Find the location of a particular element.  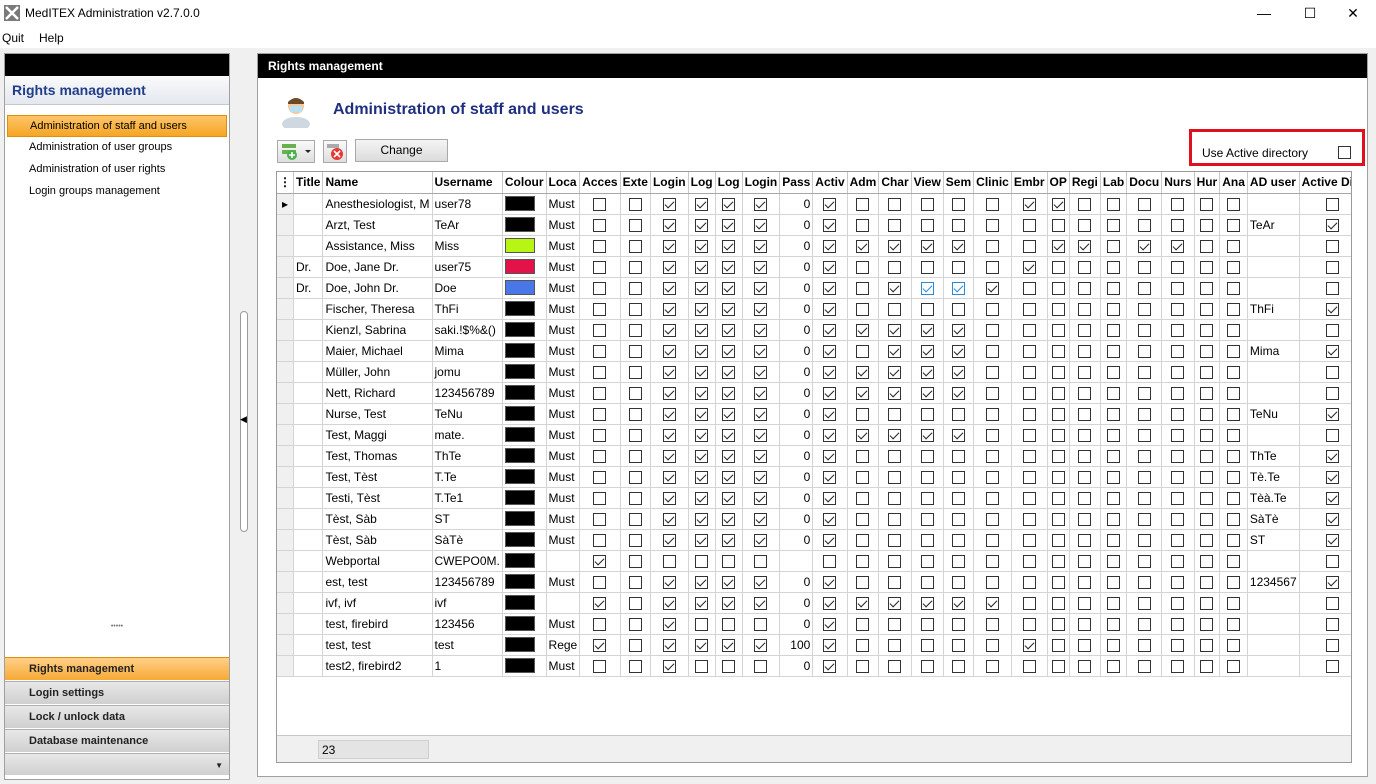

table-row: Test, Maggi mate. Must 0 is located at coordinates (814, 435).